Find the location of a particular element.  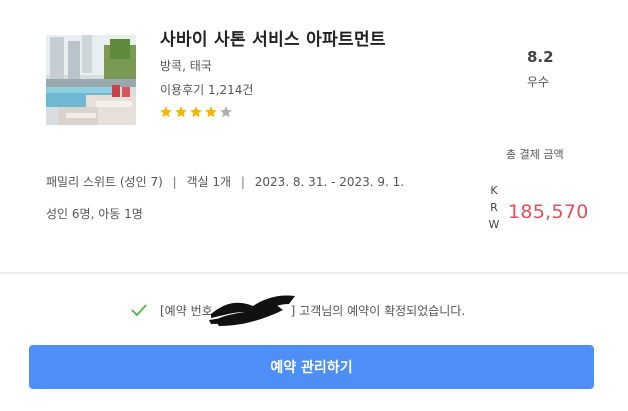

hotel-name: 사바이 사톤 서비스 아파트먼트 is located at coordinates (273, 37).